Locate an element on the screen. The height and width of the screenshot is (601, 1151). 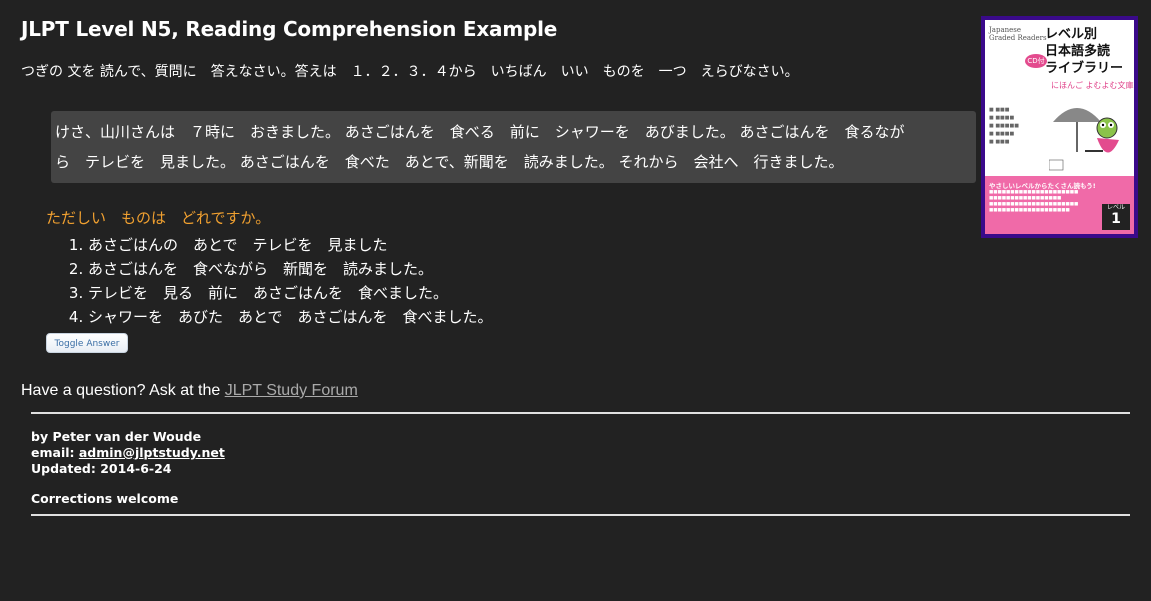
answer-option: シャワーを あびた あとで あさごはんを 食べました。 is located at coordinates (290, 317).